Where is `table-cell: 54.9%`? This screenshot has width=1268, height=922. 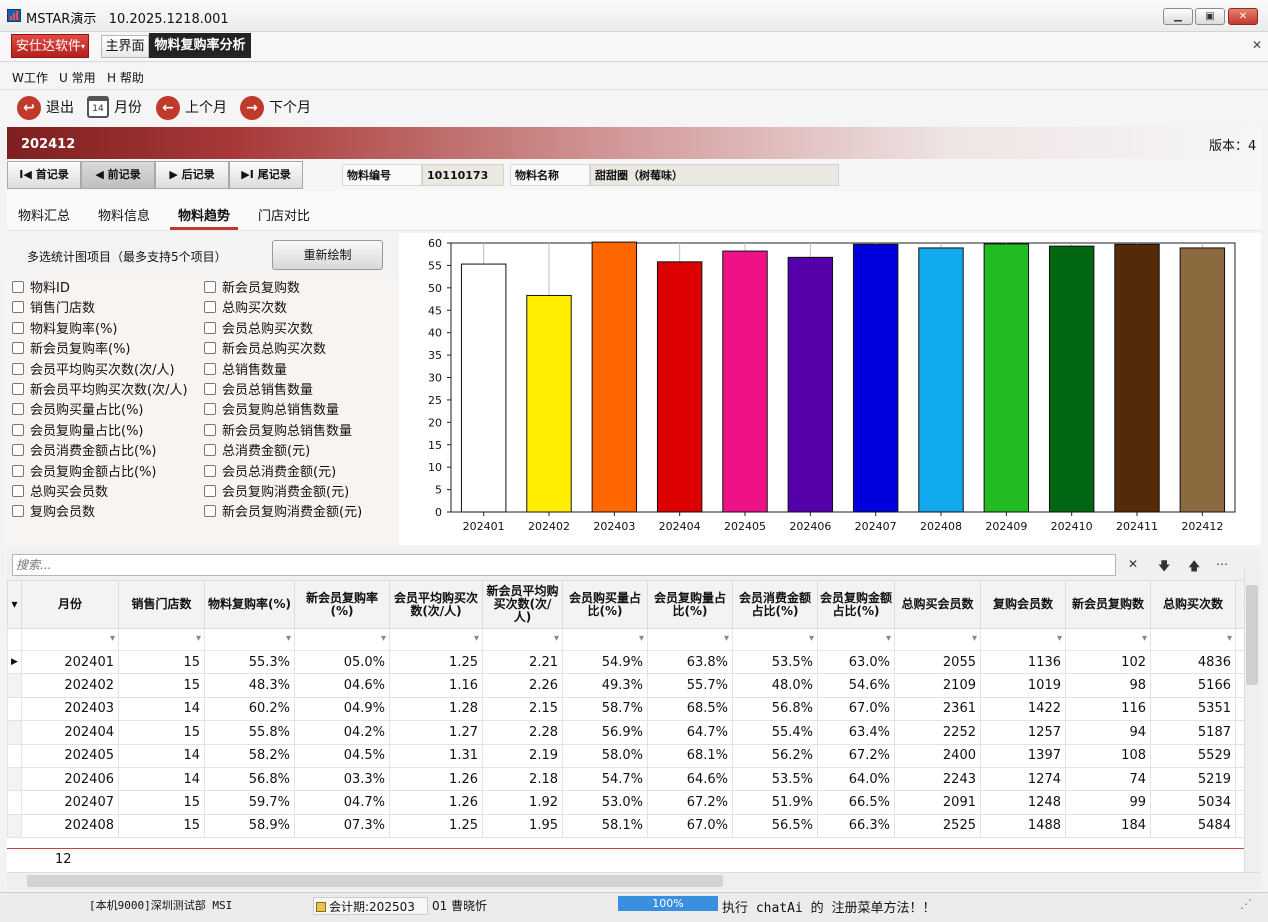
table-cell: 54.9% is located at coordinates (605, 662).